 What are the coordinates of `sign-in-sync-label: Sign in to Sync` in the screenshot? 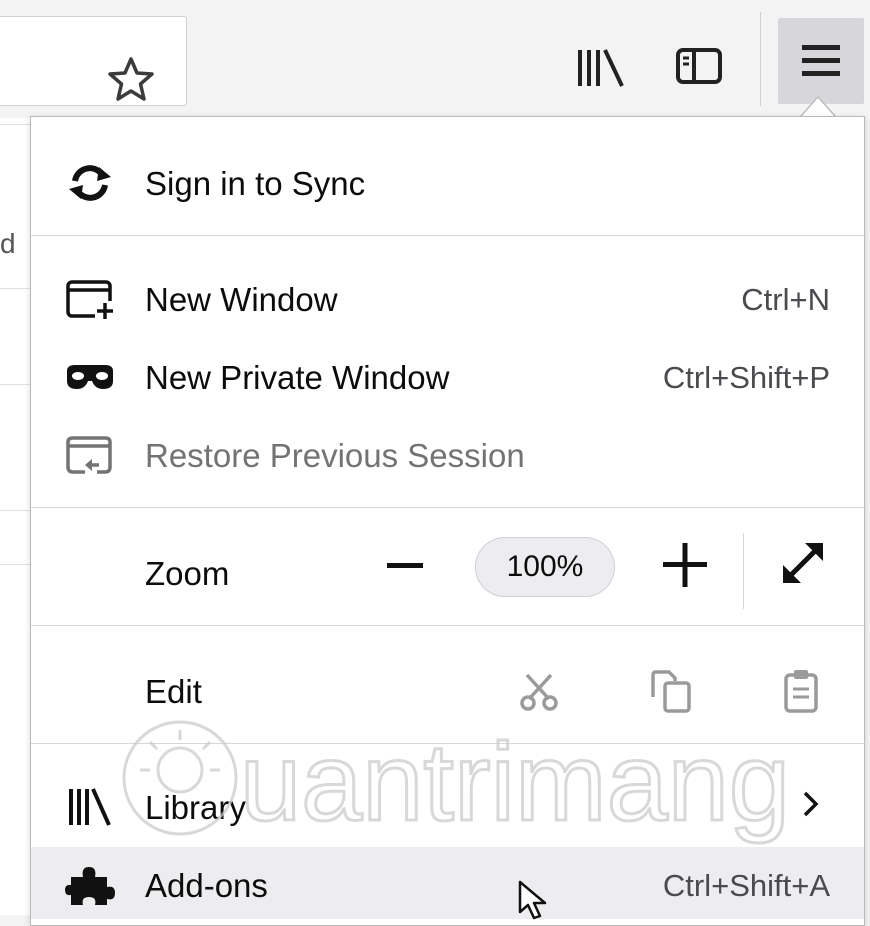 It's located at (255, 183).